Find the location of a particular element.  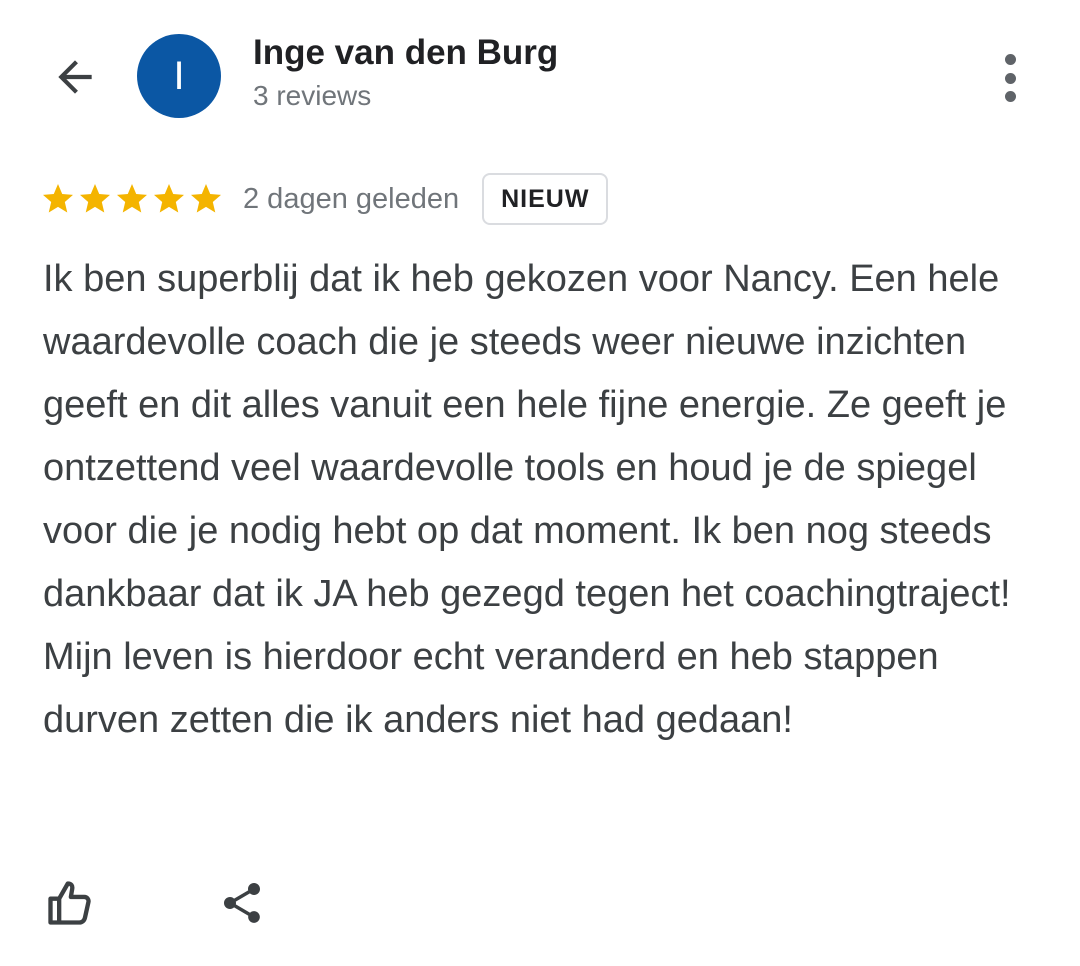

new-badge: NIEUW is located at coordinates (545, 199).